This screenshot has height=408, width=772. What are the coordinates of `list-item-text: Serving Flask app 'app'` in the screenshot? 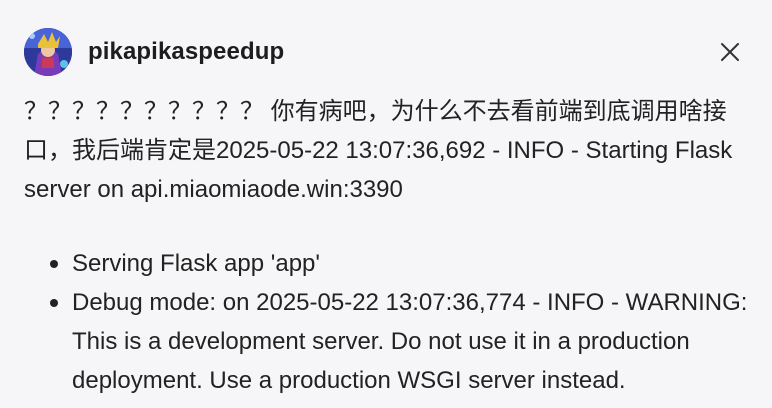 It's located at (196, 263).